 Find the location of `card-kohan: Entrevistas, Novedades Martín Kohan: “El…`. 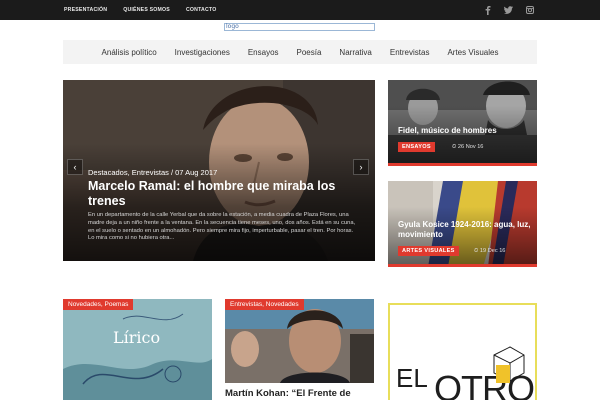

card-kohan: Entrevistas, Novedades Martín Kohan: “El… is located at coordinates (299, 349).